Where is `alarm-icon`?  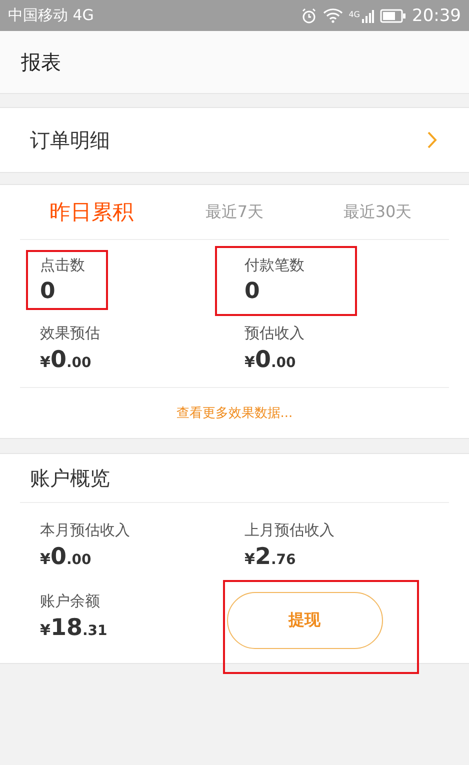 alarm-icon is located at coordinates (308, 16).